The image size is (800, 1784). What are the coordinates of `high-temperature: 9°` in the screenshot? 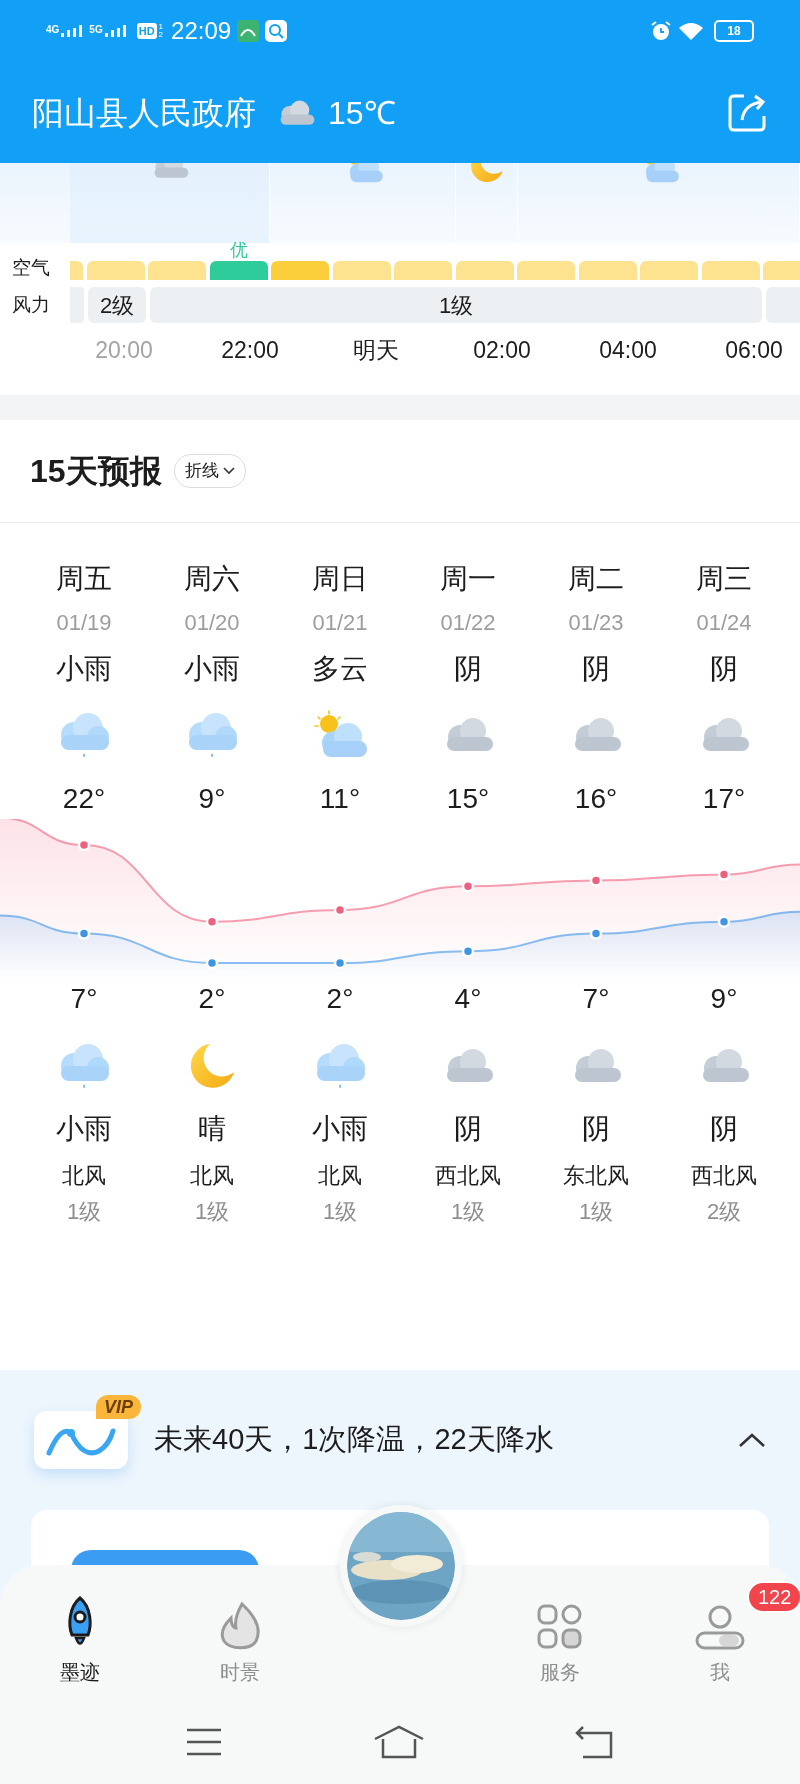 It's located at (212, 799).